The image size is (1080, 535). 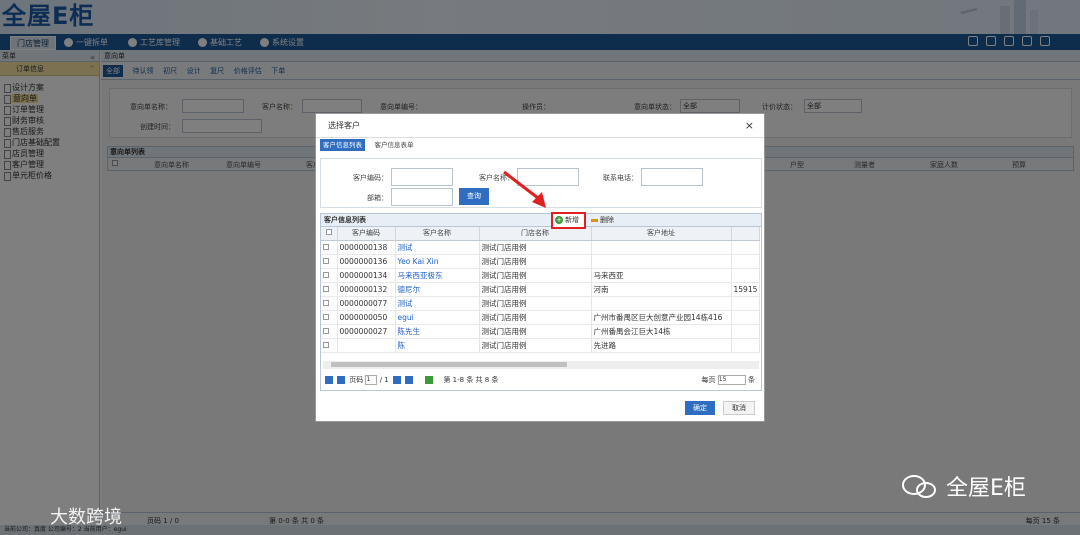 What do you see at coordinates (437, 261) in the screenshot?
I see `cell-customer-name: Yeo Kai Xin` at bounding box center [437, 261].